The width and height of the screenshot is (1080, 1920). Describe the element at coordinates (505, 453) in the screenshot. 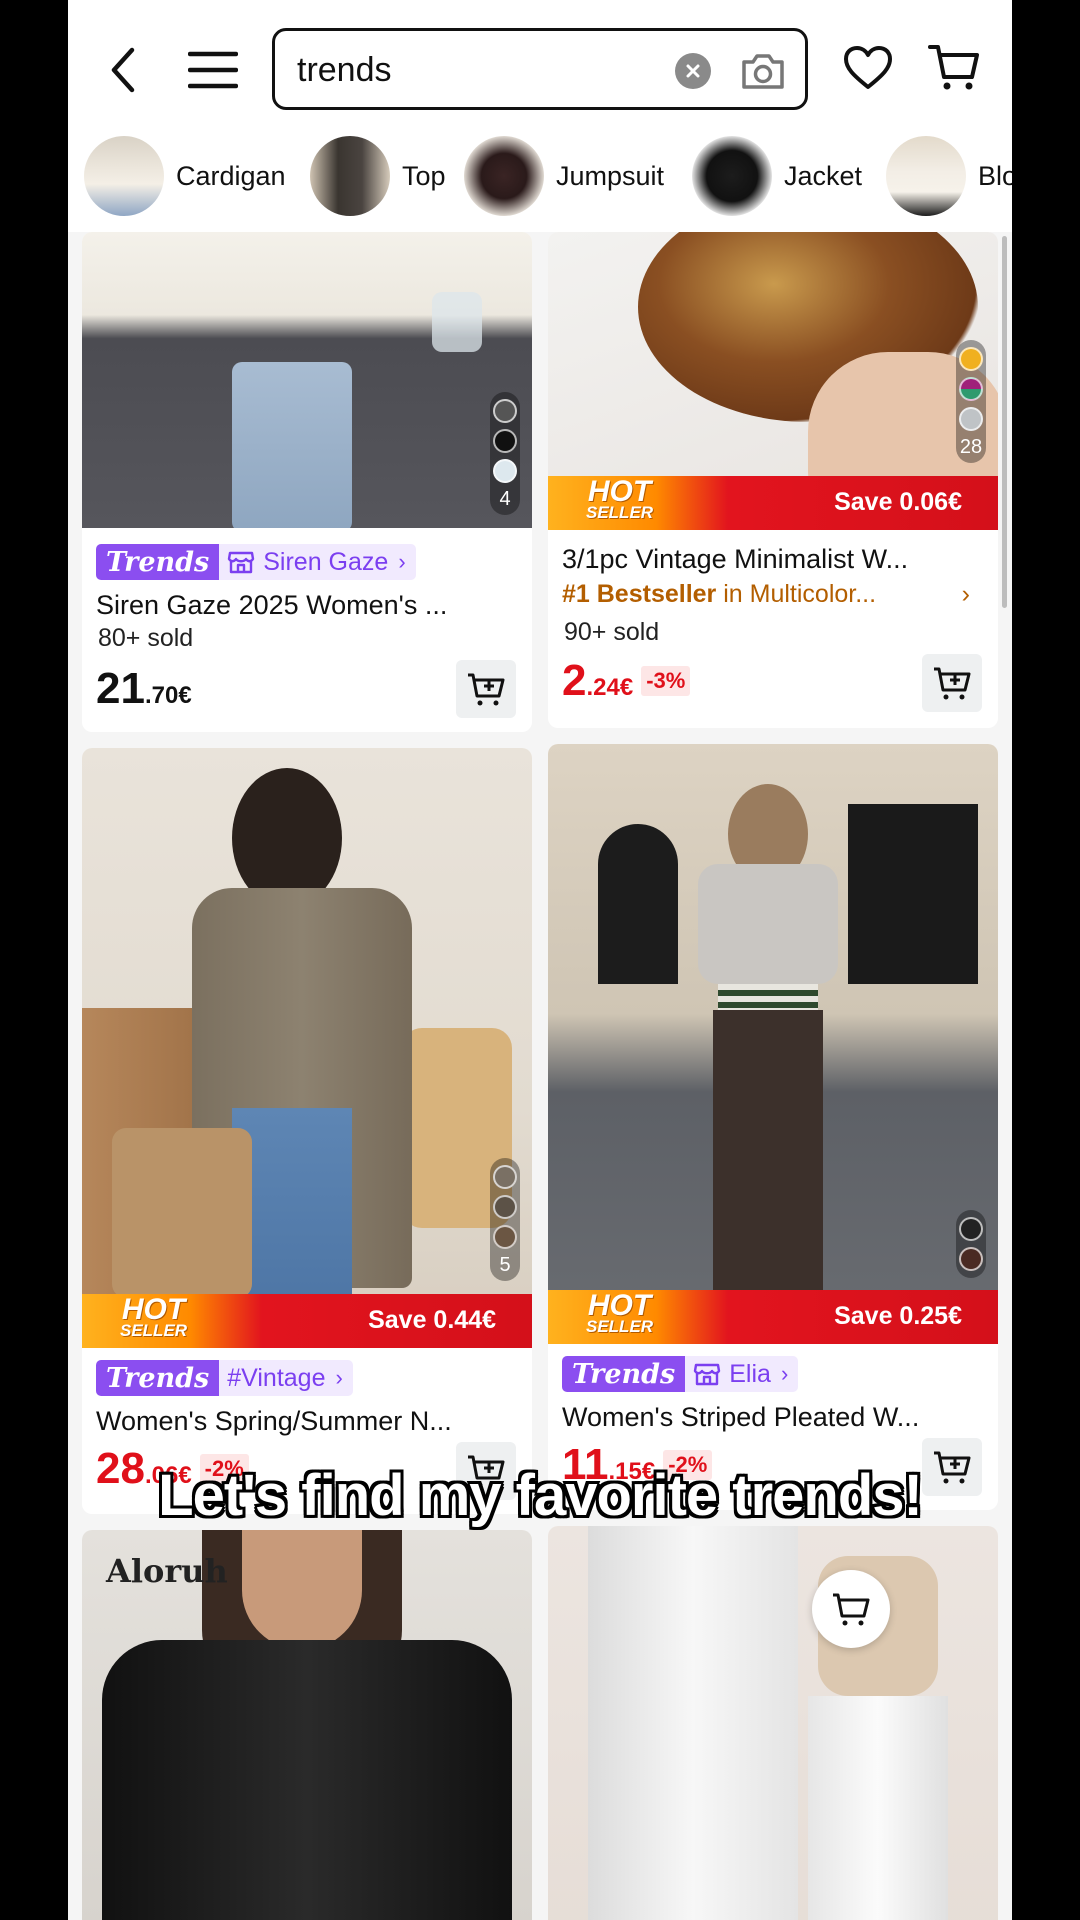

I see `color-swatches: 4` at that location.